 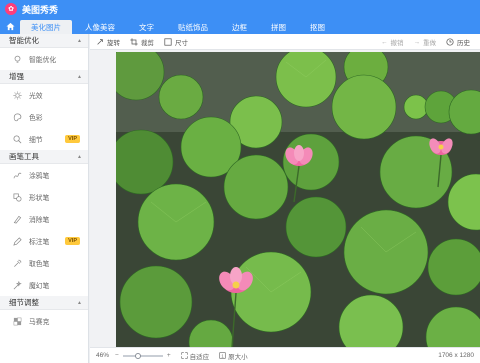 I want to click on resize-button: 尺寸, so click(x=176, y=42).